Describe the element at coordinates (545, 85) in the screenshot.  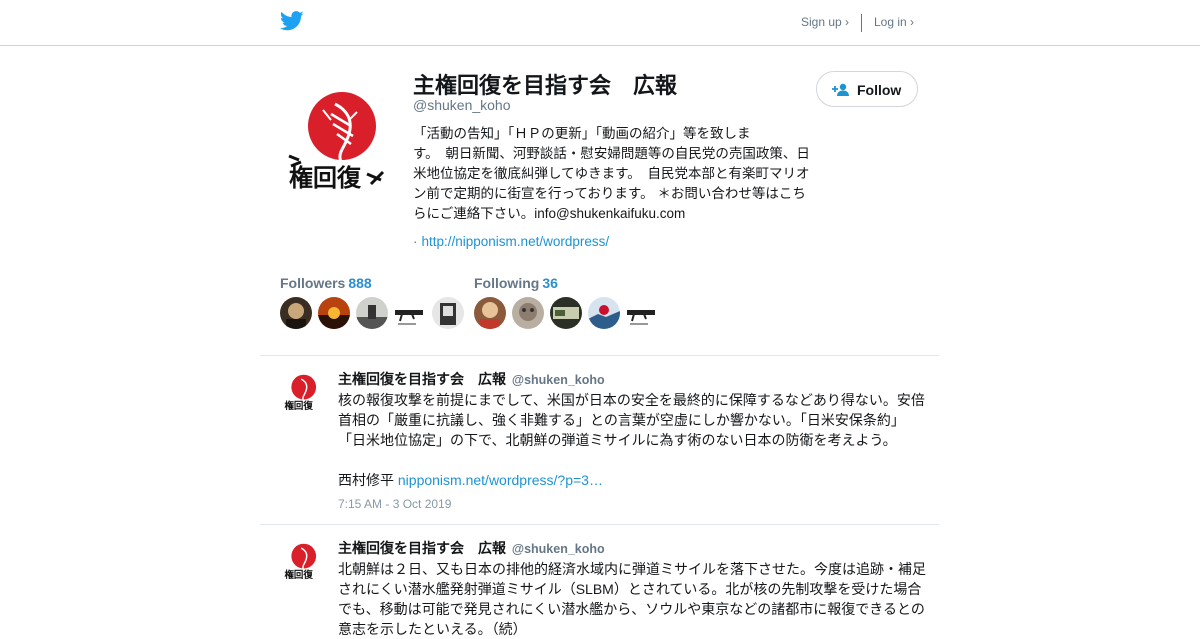
I see `profile-name: 主権回復を目指す会 広報` at that location.